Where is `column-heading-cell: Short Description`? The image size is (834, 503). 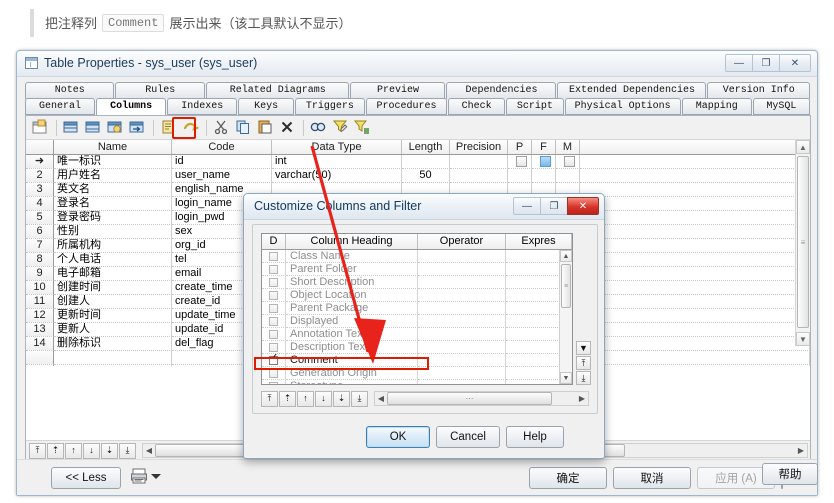
column-heading-cell: Short Description is located at coordinates (352, 282).